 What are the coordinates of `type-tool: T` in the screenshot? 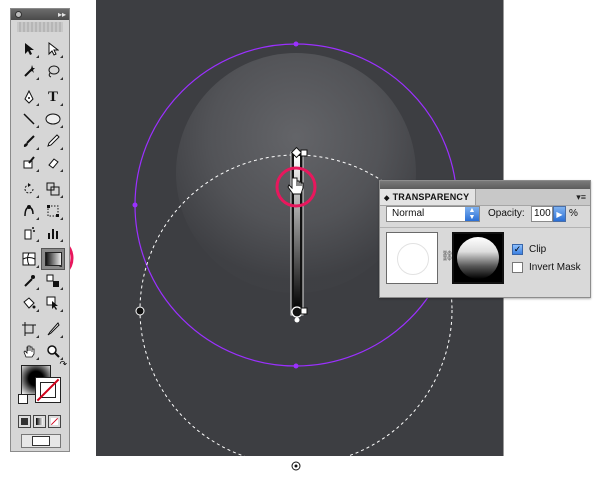 It's located at (53, 97).